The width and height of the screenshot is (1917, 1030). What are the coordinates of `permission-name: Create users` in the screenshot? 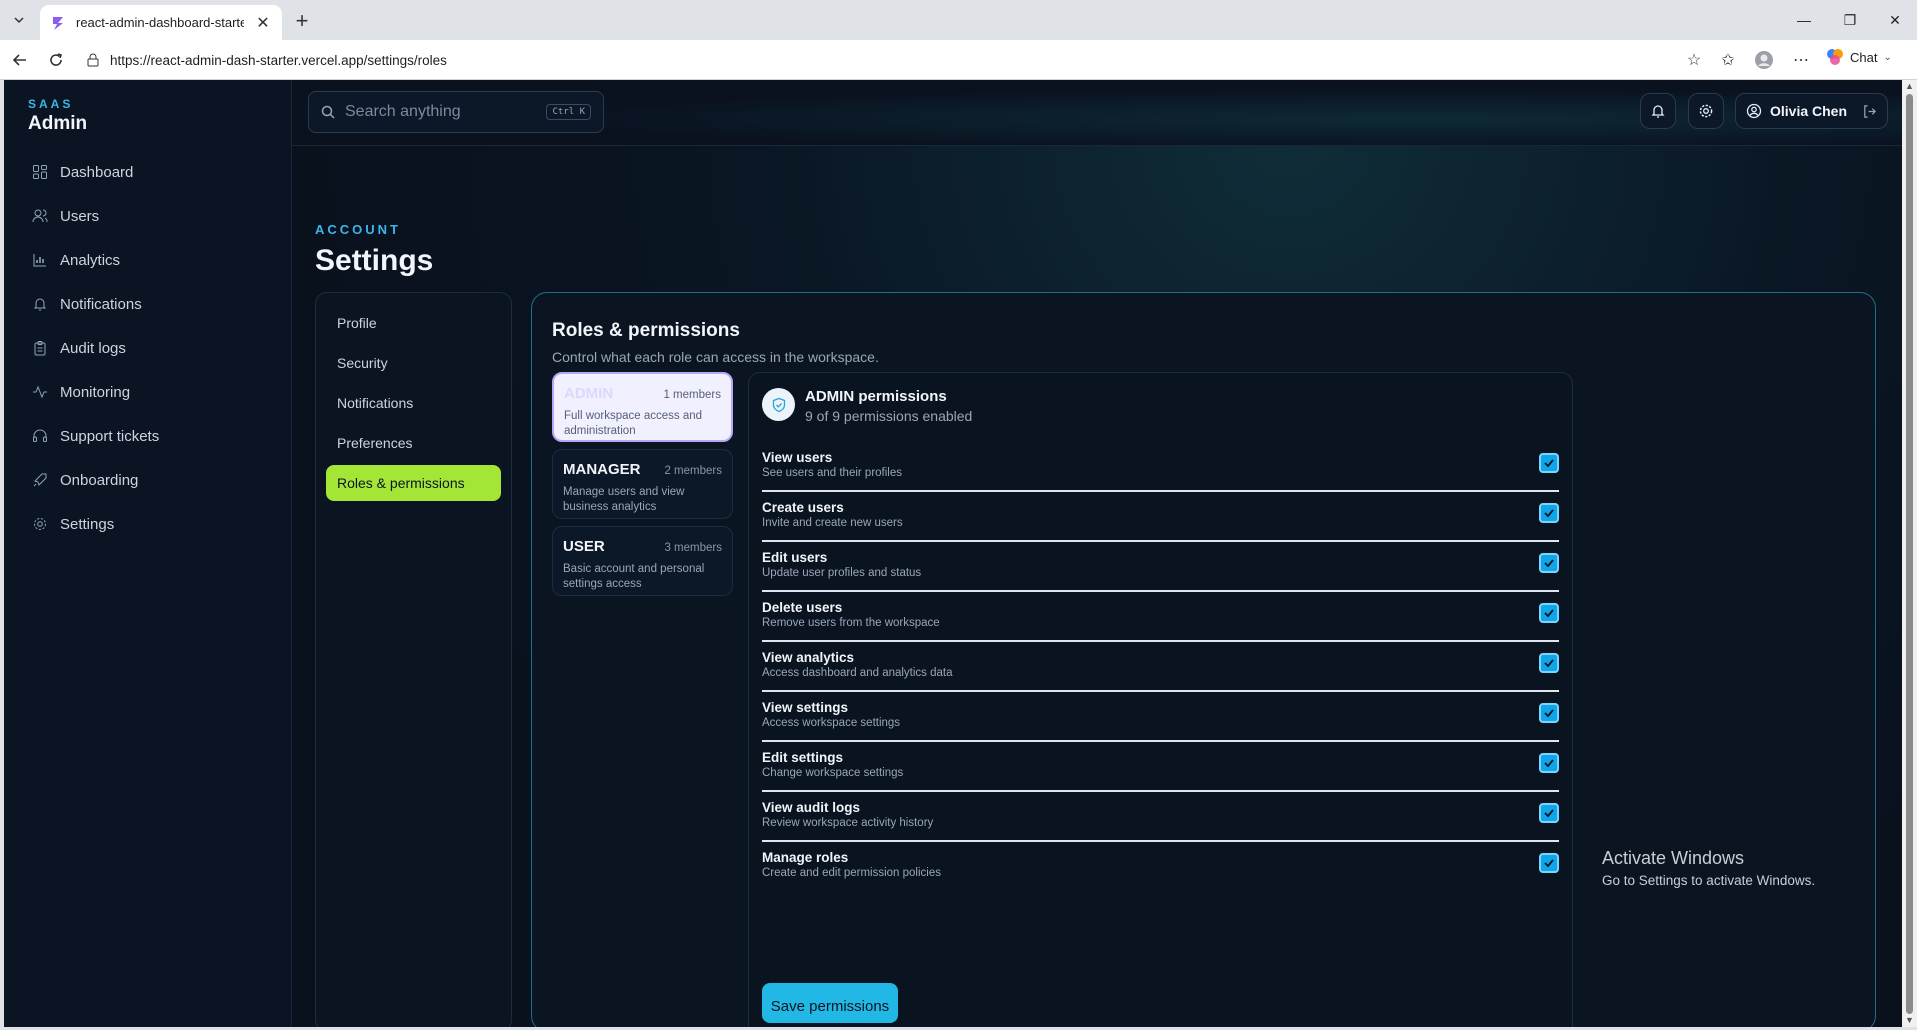 It's located at (803, 507).